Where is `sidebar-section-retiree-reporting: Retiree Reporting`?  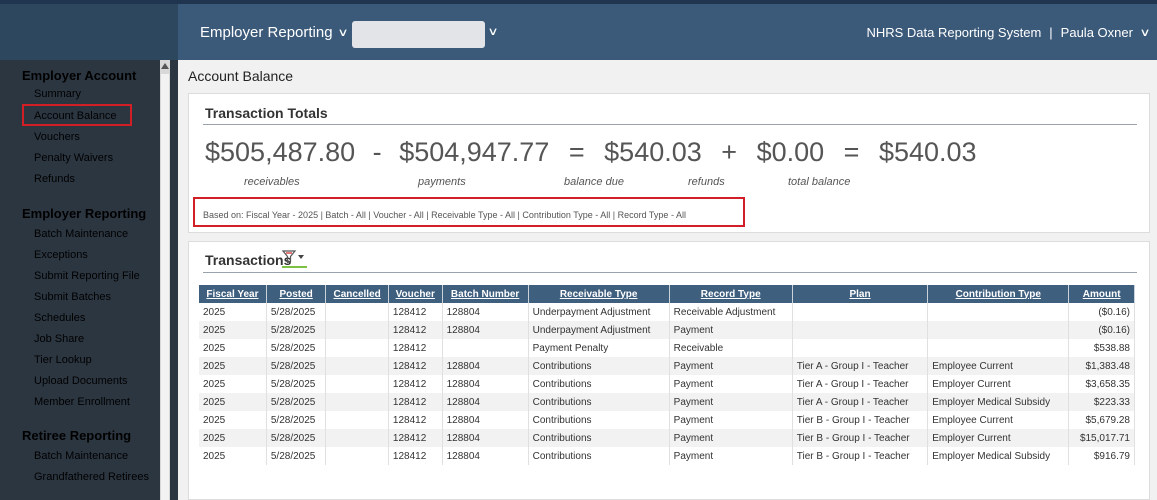
sidebar-section-retiree-reporting: Retiree Reporting is located at coordinates (77, 435).